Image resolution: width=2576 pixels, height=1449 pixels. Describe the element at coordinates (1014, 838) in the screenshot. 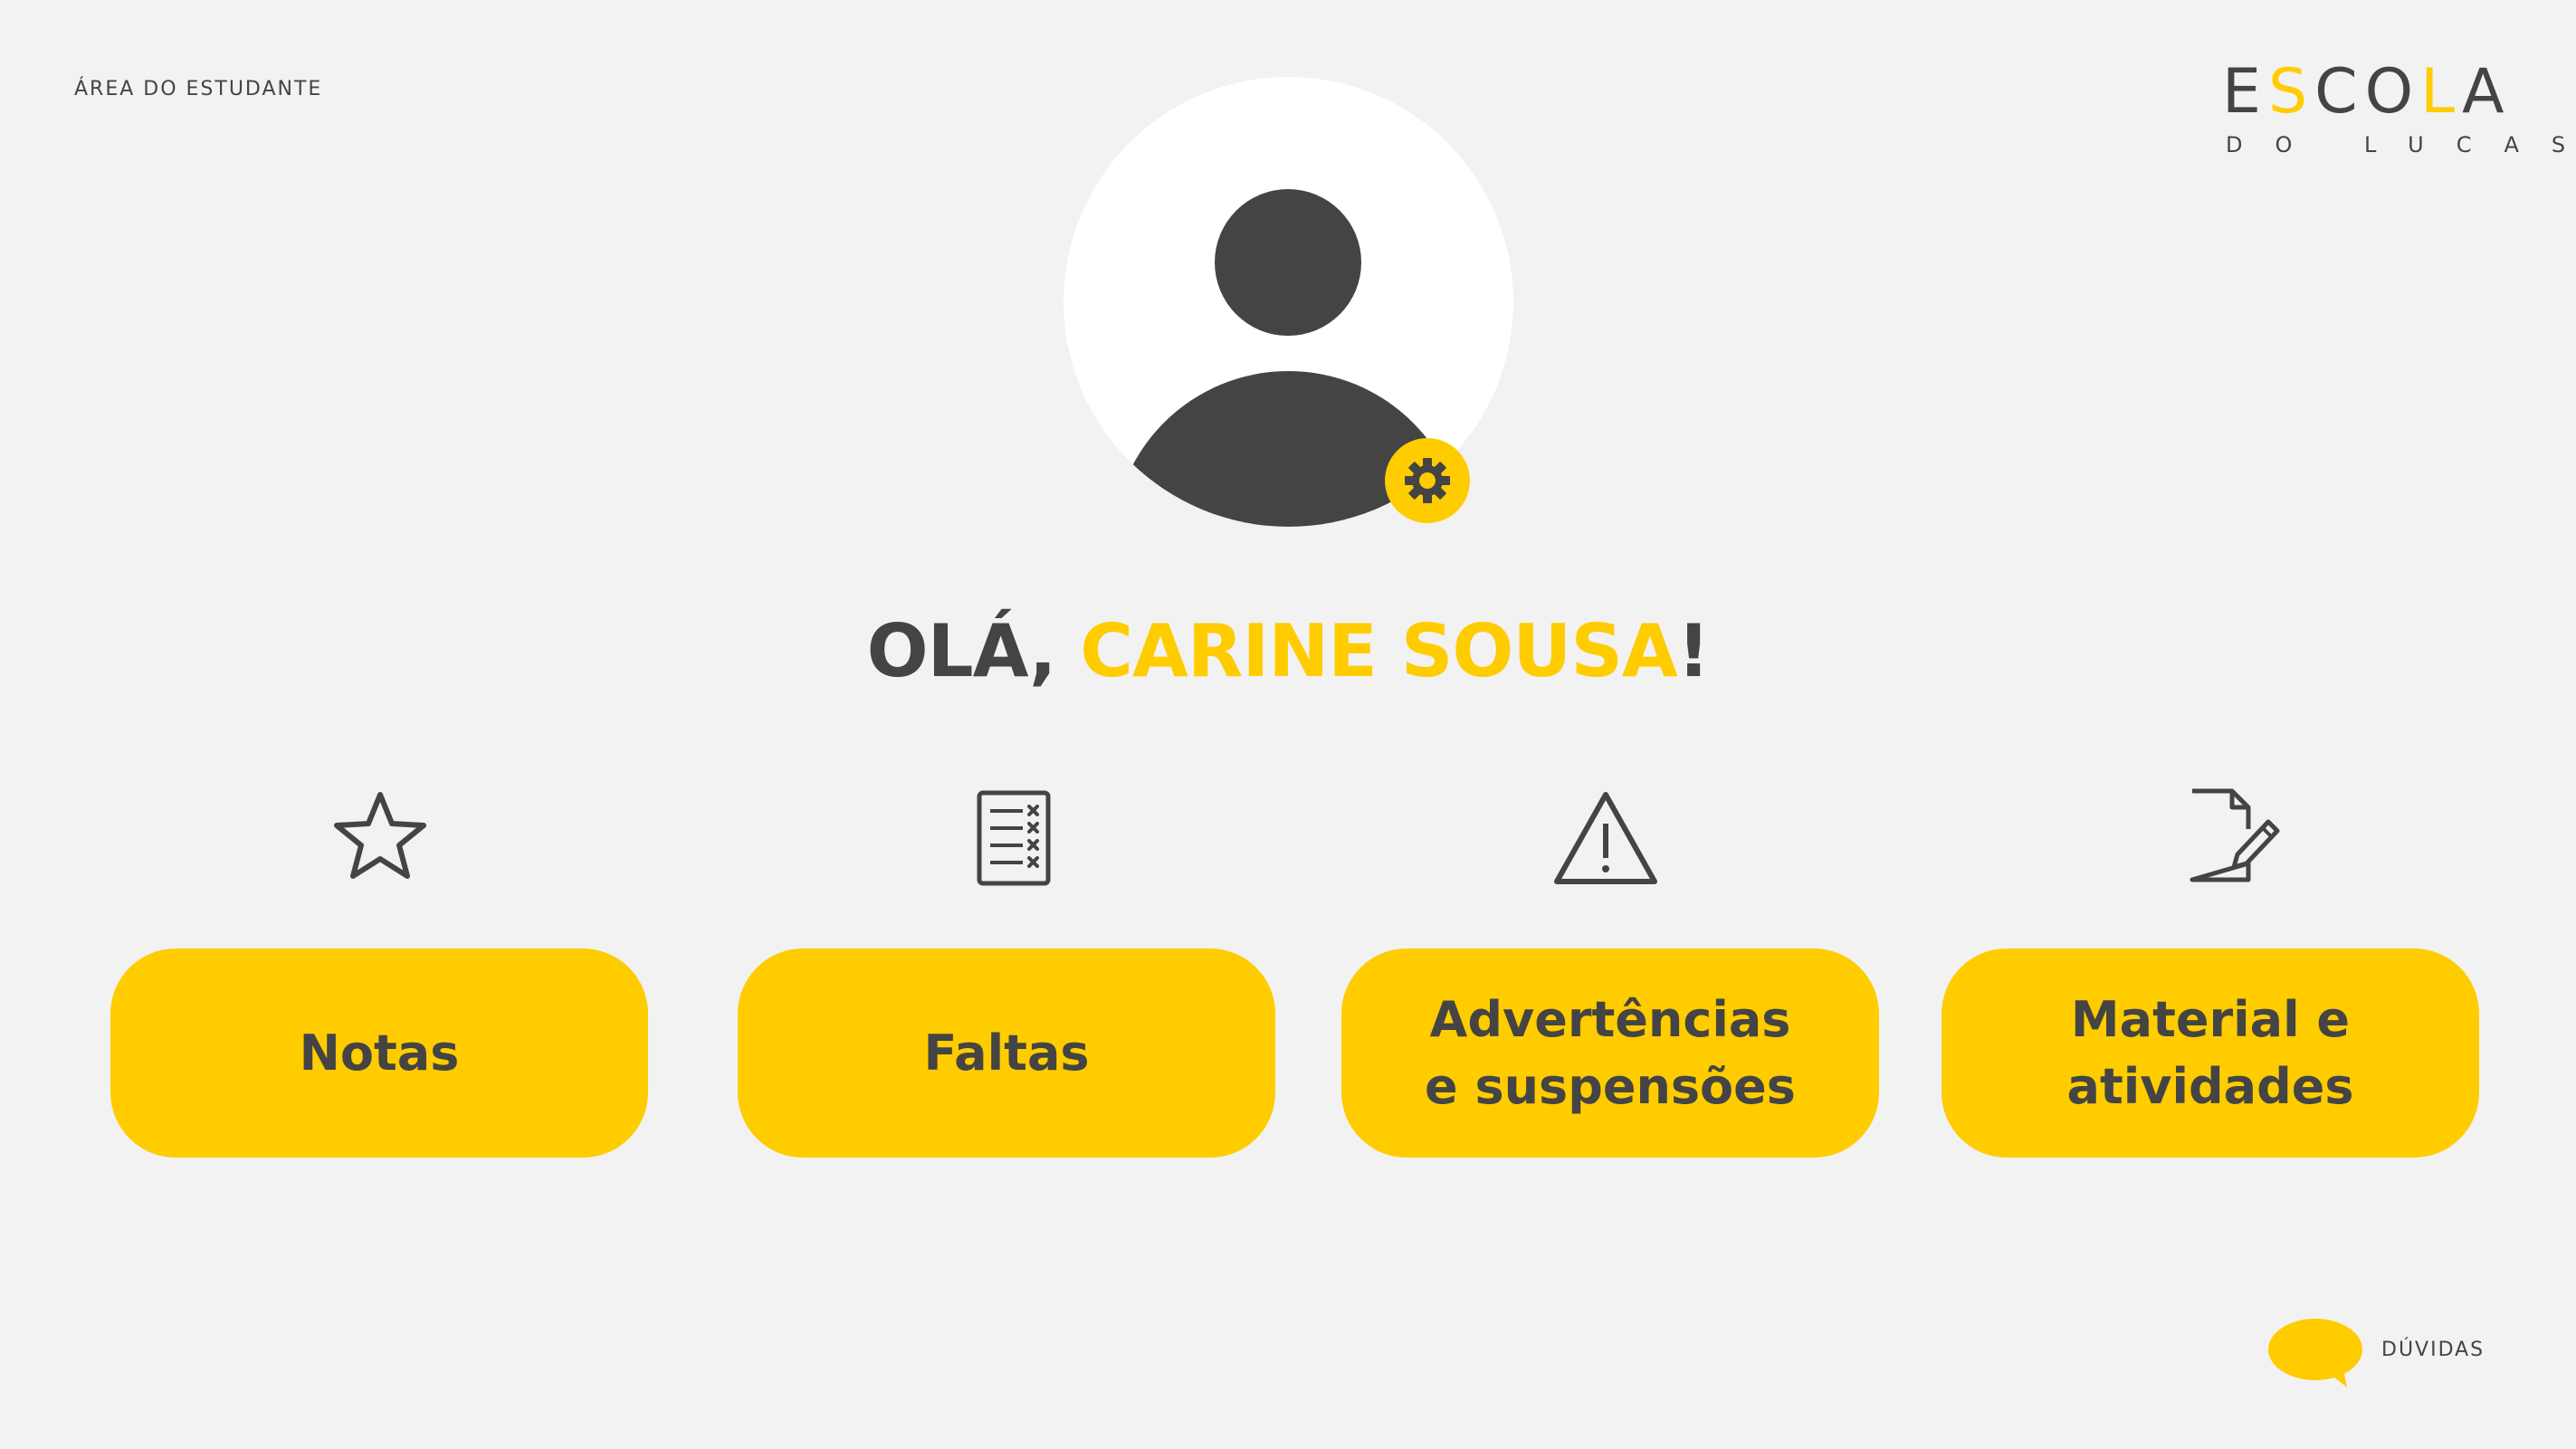

I see `checklist-icon` at that location.